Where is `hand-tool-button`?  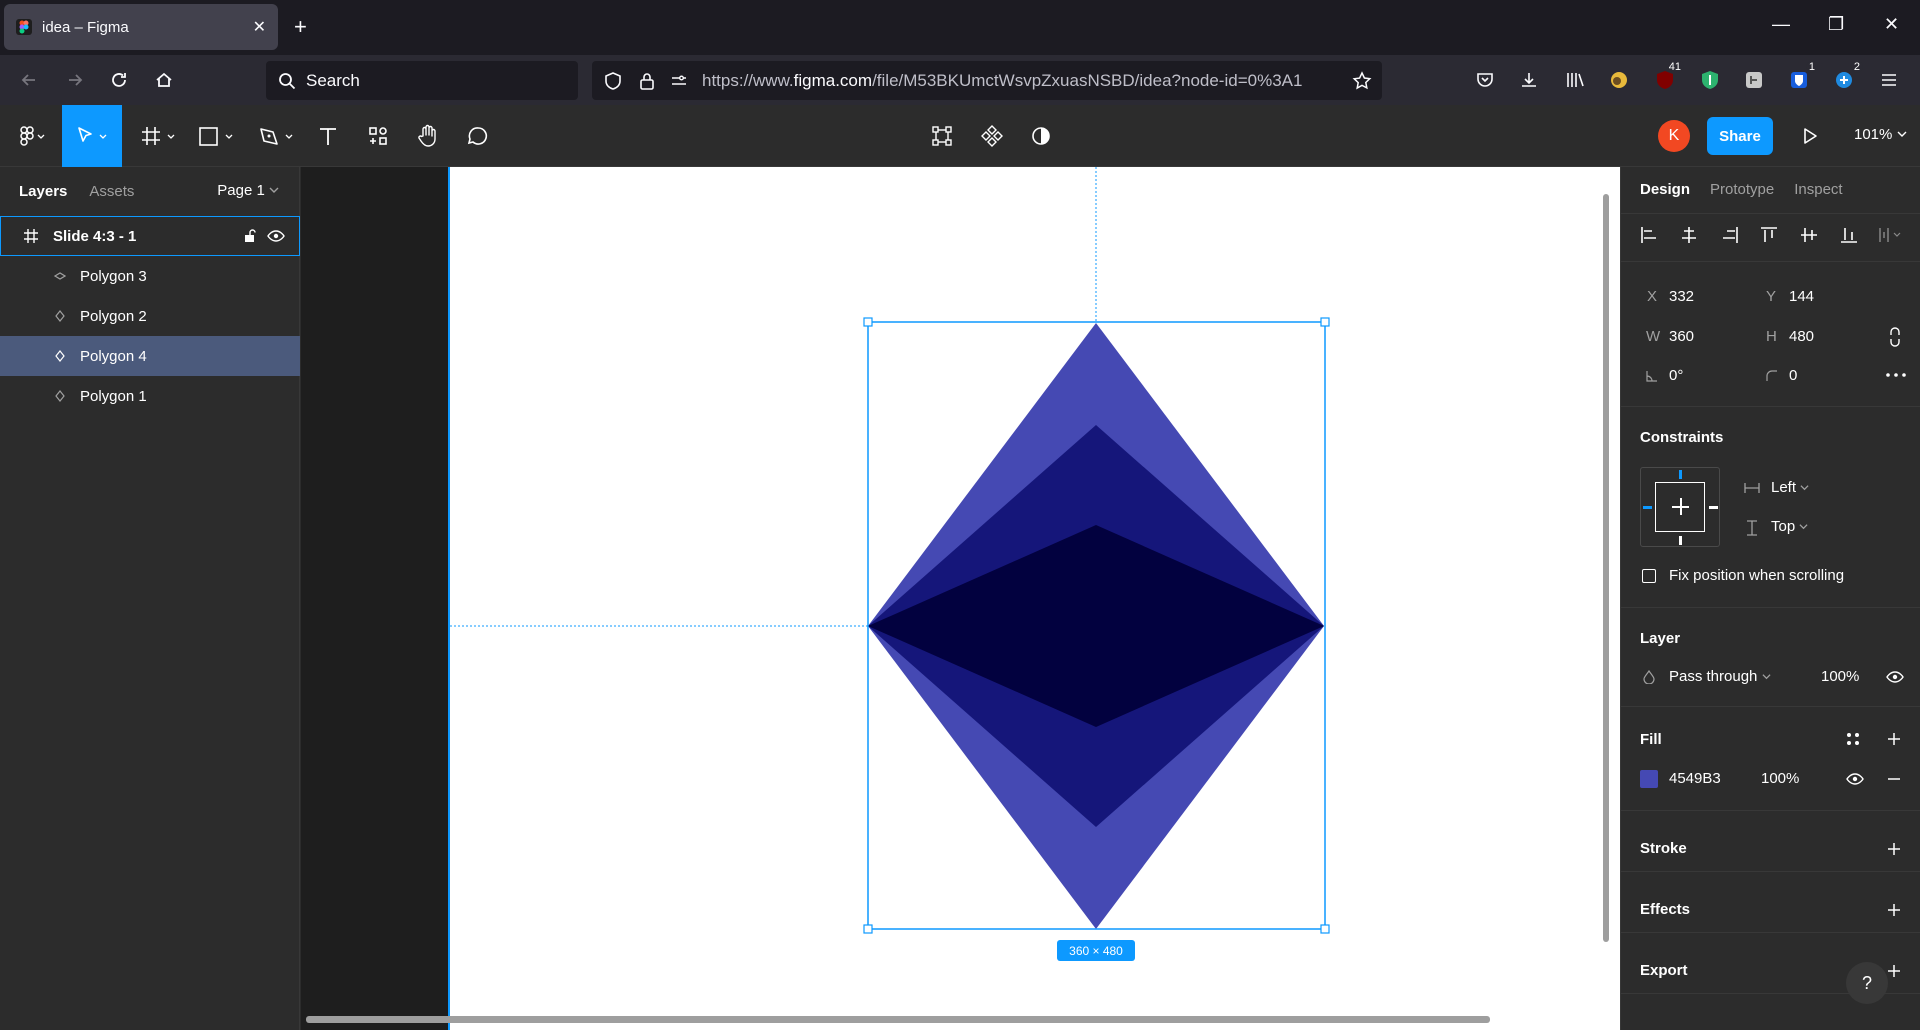 hand-tool-button is located at coordinates (428, 136).